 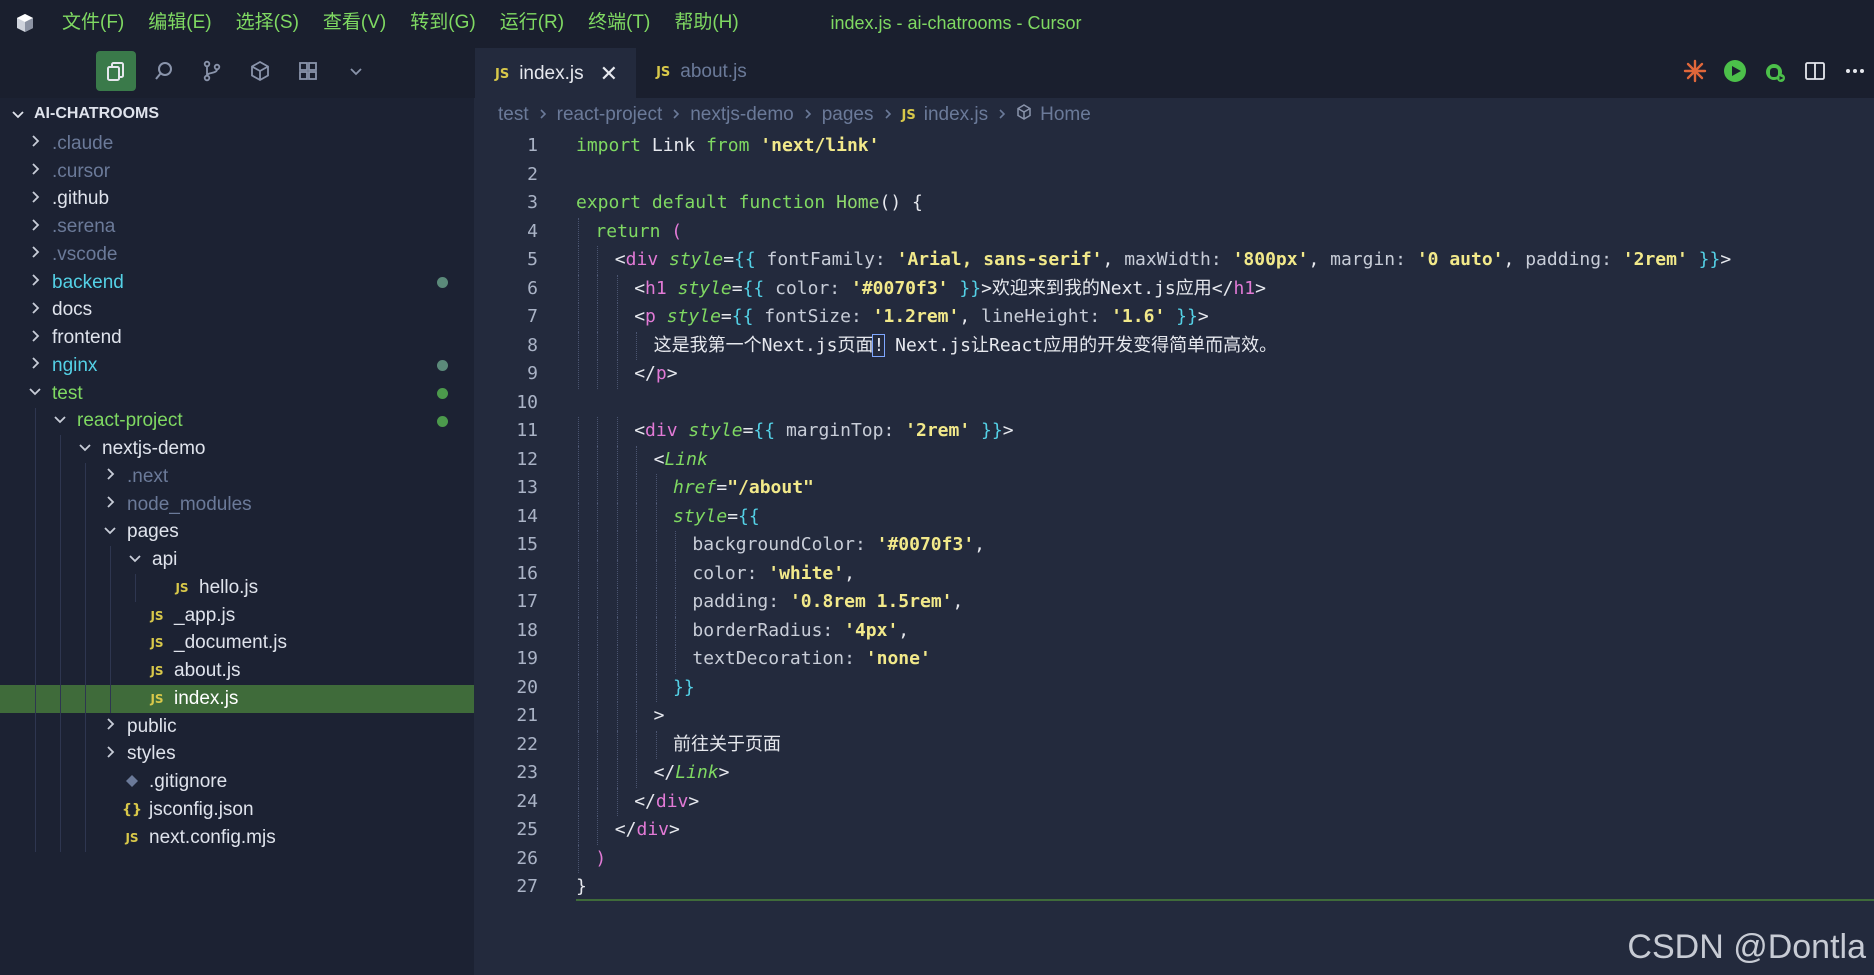 I want to click on menu-item: 文件(F), so click(x=93, y=23).